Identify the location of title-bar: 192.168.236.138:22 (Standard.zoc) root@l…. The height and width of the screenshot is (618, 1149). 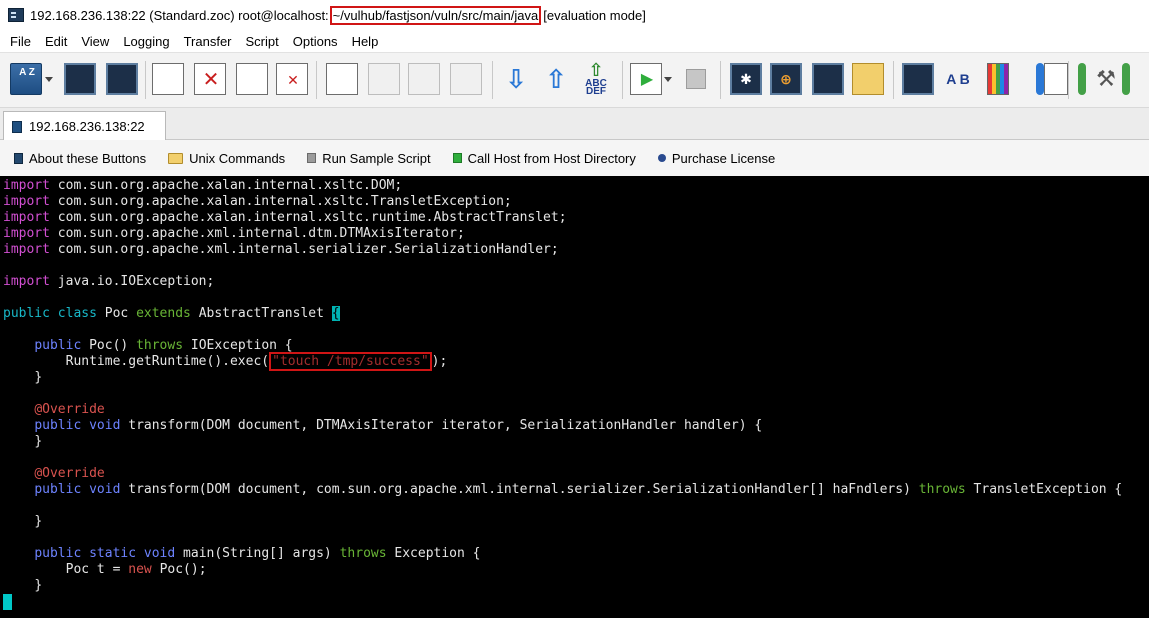
(574, 15).